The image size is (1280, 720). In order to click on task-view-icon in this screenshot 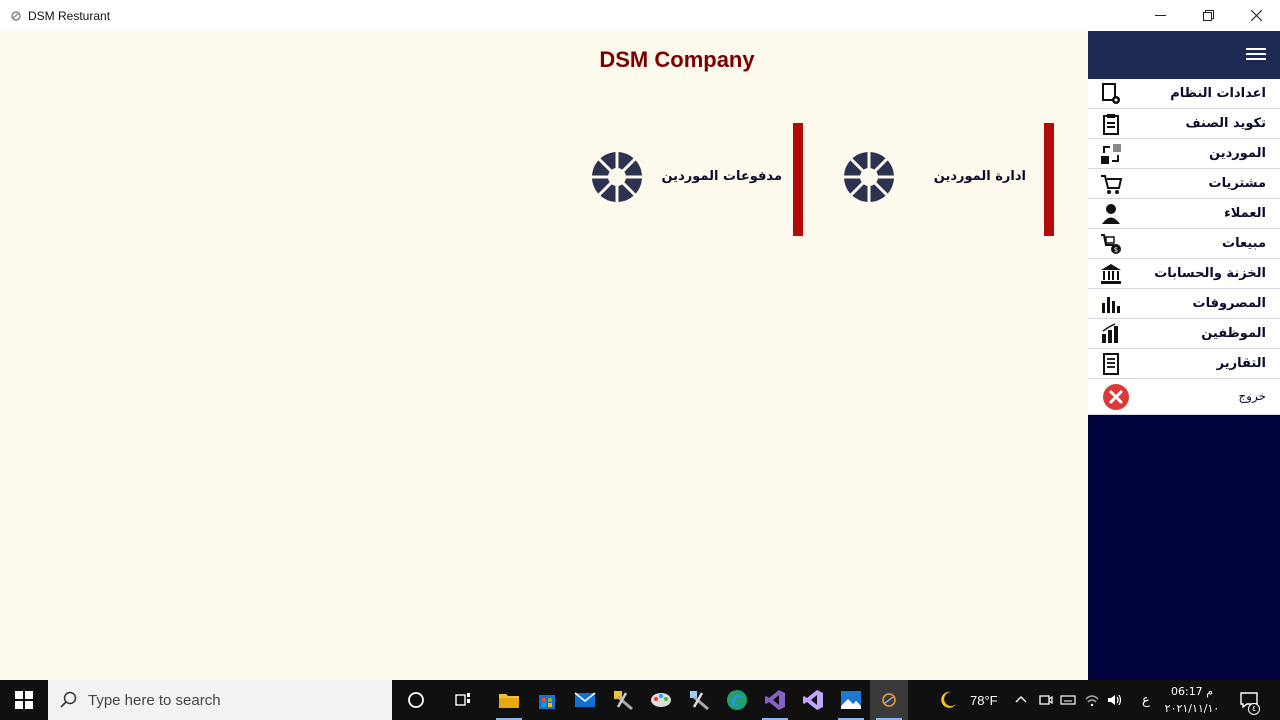, I will do `click(462, 699)`.